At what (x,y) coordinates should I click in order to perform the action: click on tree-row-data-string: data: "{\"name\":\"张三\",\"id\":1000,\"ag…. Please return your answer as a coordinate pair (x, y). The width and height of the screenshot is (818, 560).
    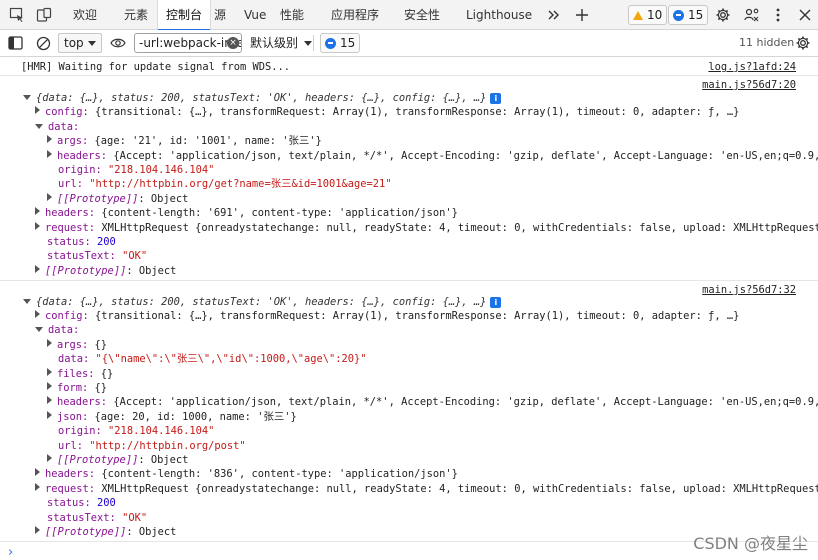
    Looking at the image, I should click on (212, 359).